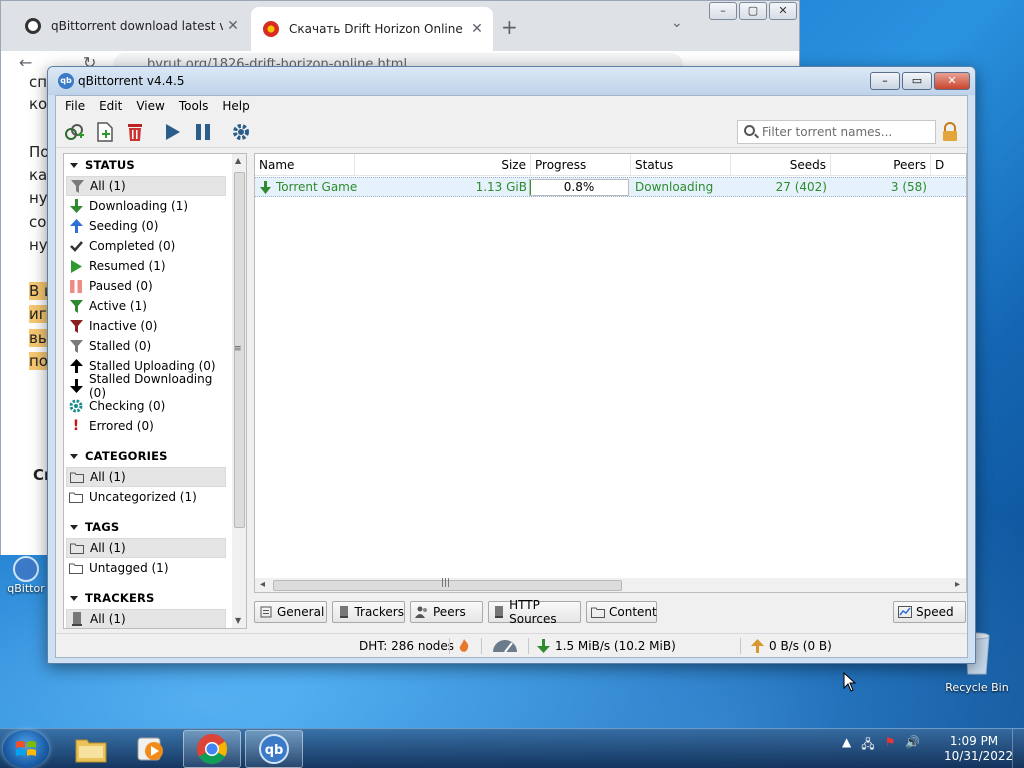 The width and height of the screenshot is (1024, 768). Describe the element at coordinates (372, 29) in the screenshot. I see `chrome-tab-drift-horizon: Скачать Drift Horizon Online (no ✕` at that location.